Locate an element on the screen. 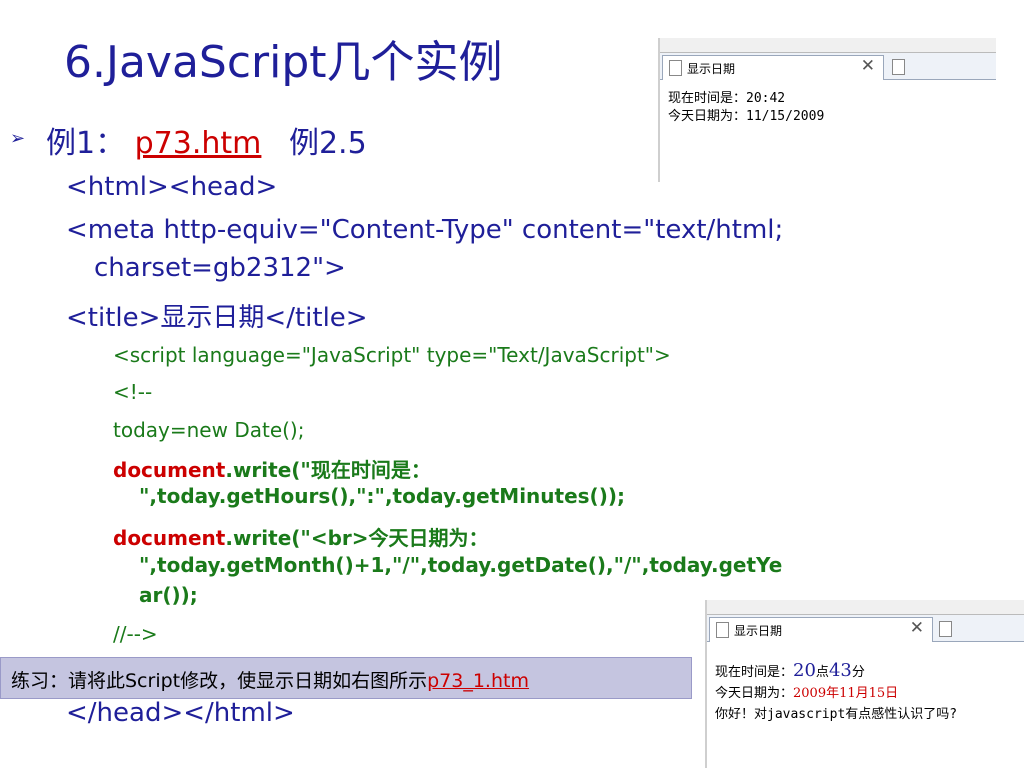 This screenshot has height=768, width=1024. write-time-call: .write("现在时间是： is located at coordinates (328, 470).